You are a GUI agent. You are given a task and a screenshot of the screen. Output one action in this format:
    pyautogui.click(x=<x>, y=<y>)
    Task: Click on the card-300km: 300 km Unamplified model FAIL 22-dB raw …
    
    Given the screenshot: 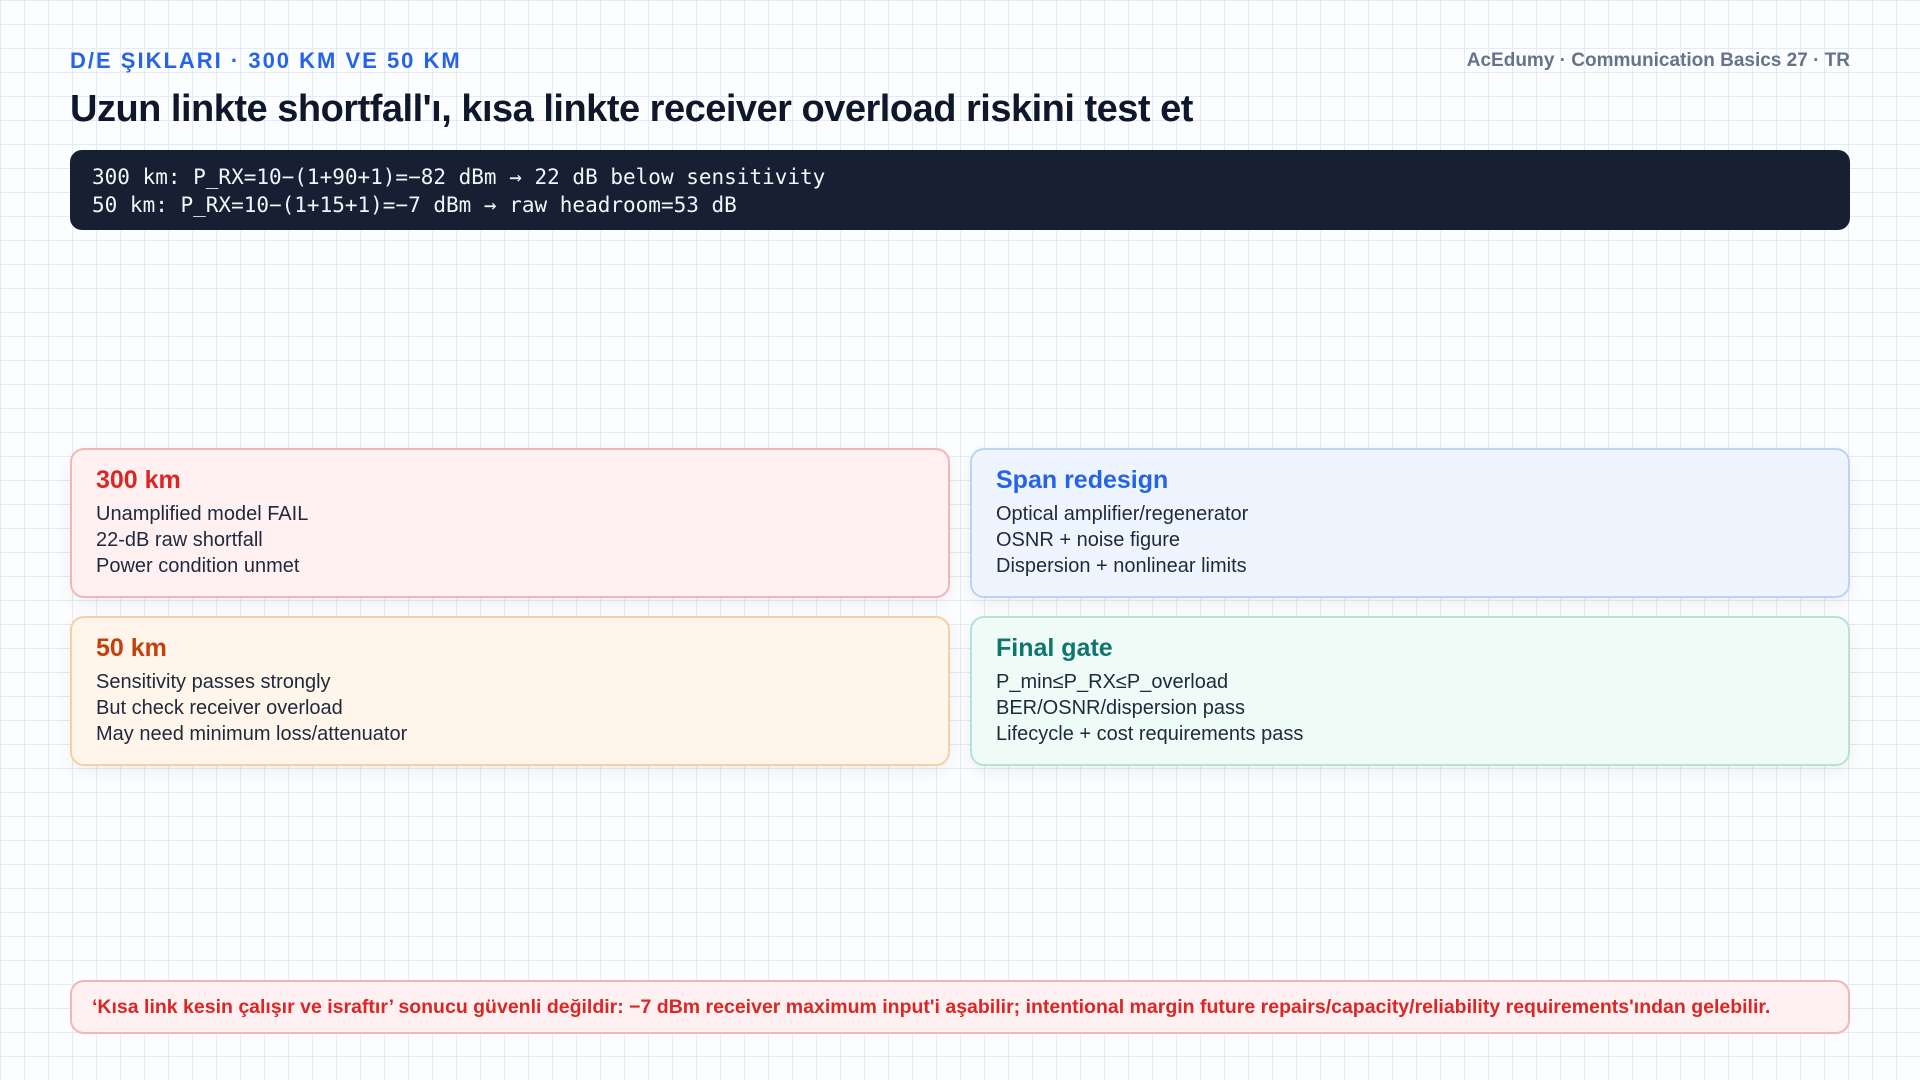 What is the action you would take?
    pyautogui.click(x=510, y=523)
    